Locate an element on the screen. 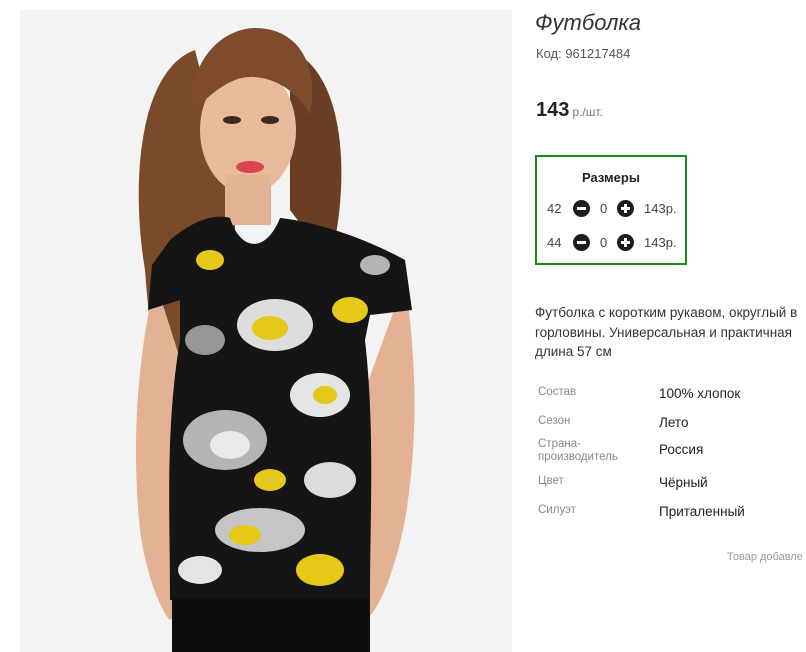 This screenshot has height=652, width=806. attribute-key: Страна- производитель is located at coordinates (578, 451).